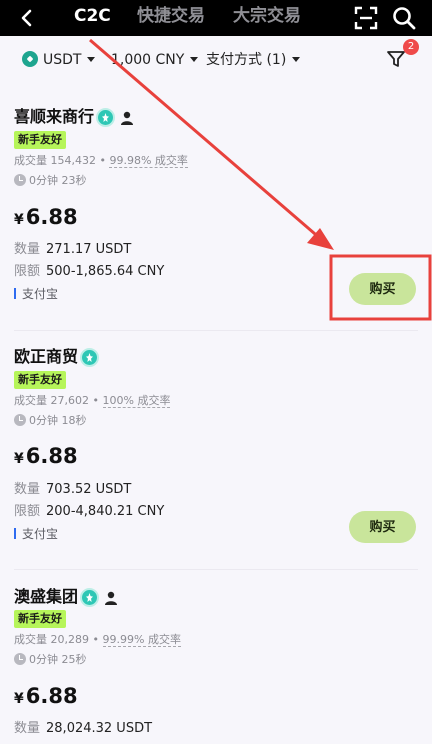 This screenshot has width=432, height=744. What do you see at coordinates (404, 18) in the screenshot?
I see `search-icon` at bounding box center [404, 18].